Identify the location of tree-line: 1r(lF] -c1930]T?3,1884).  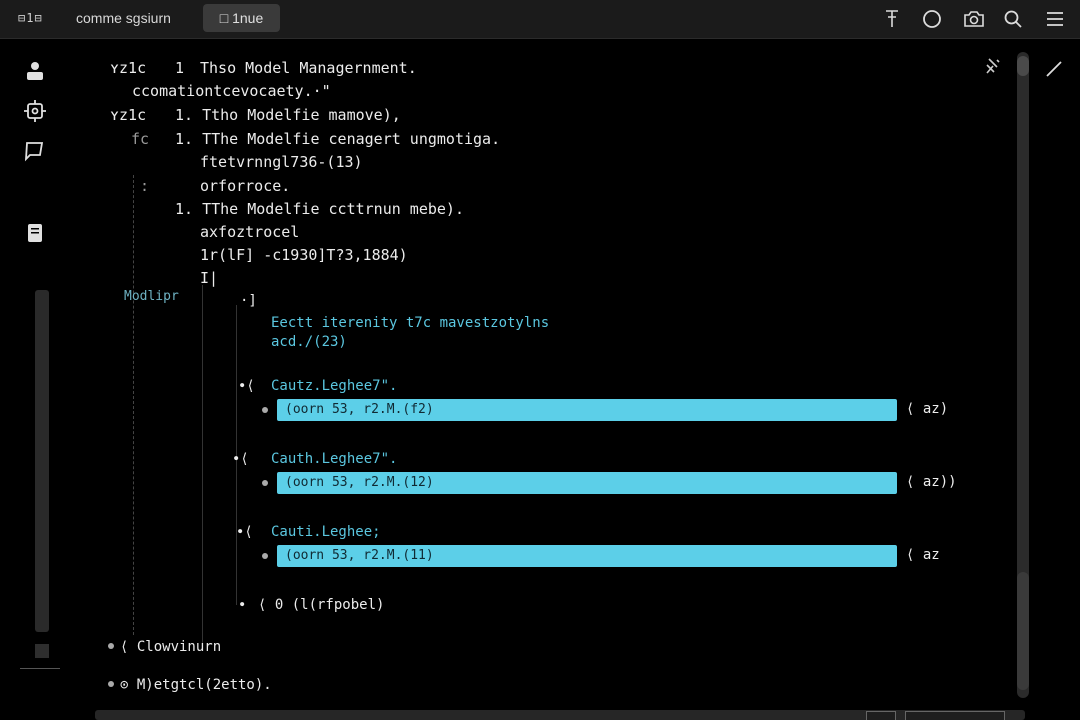
(304, 255).